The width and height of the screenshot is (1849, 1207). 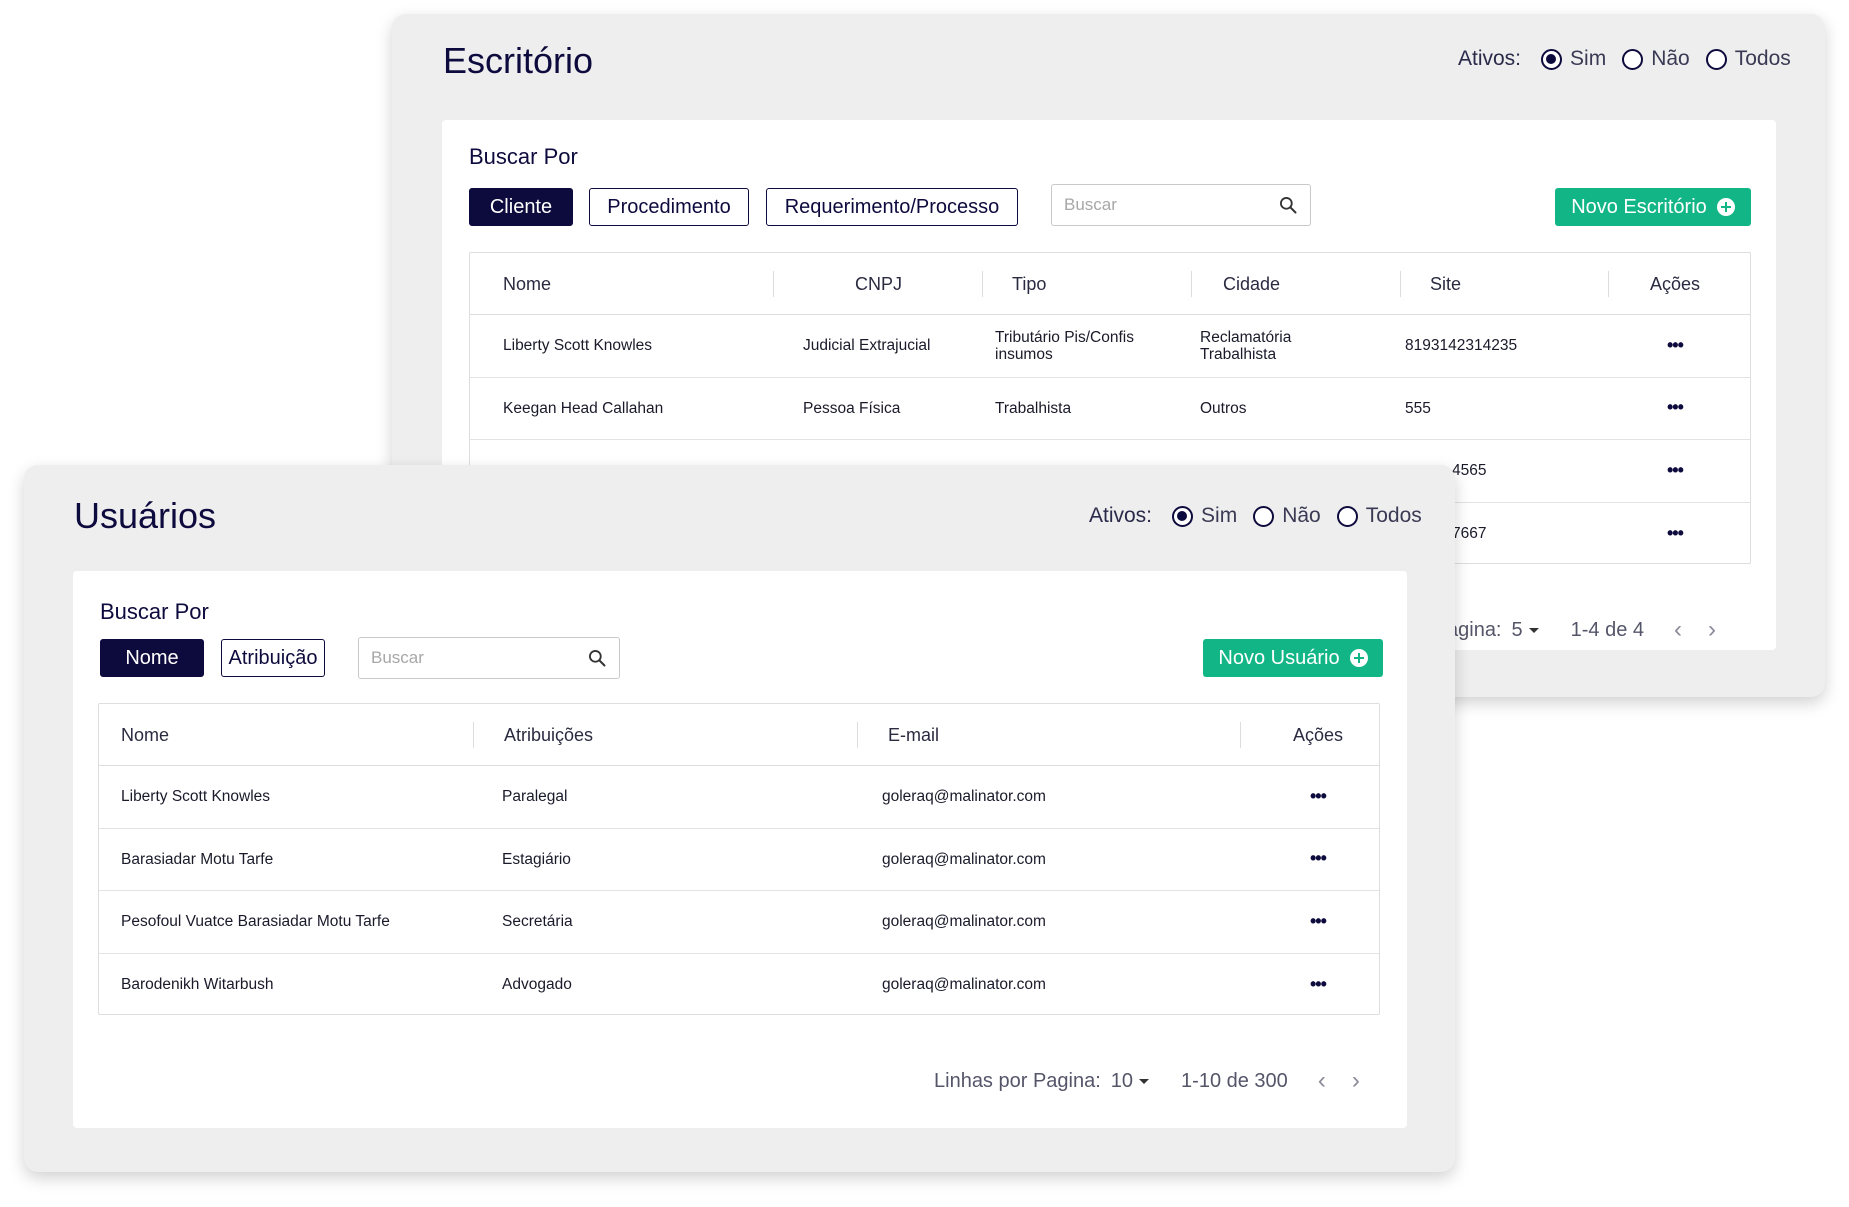 I want to click on col-cnpj: CNPJ, so click(x=879, y=283).